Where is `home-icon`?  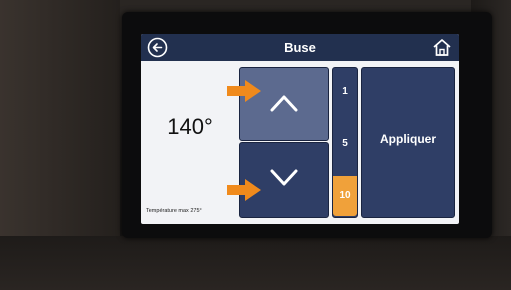
home-icon is located at coordinates (442, 47).